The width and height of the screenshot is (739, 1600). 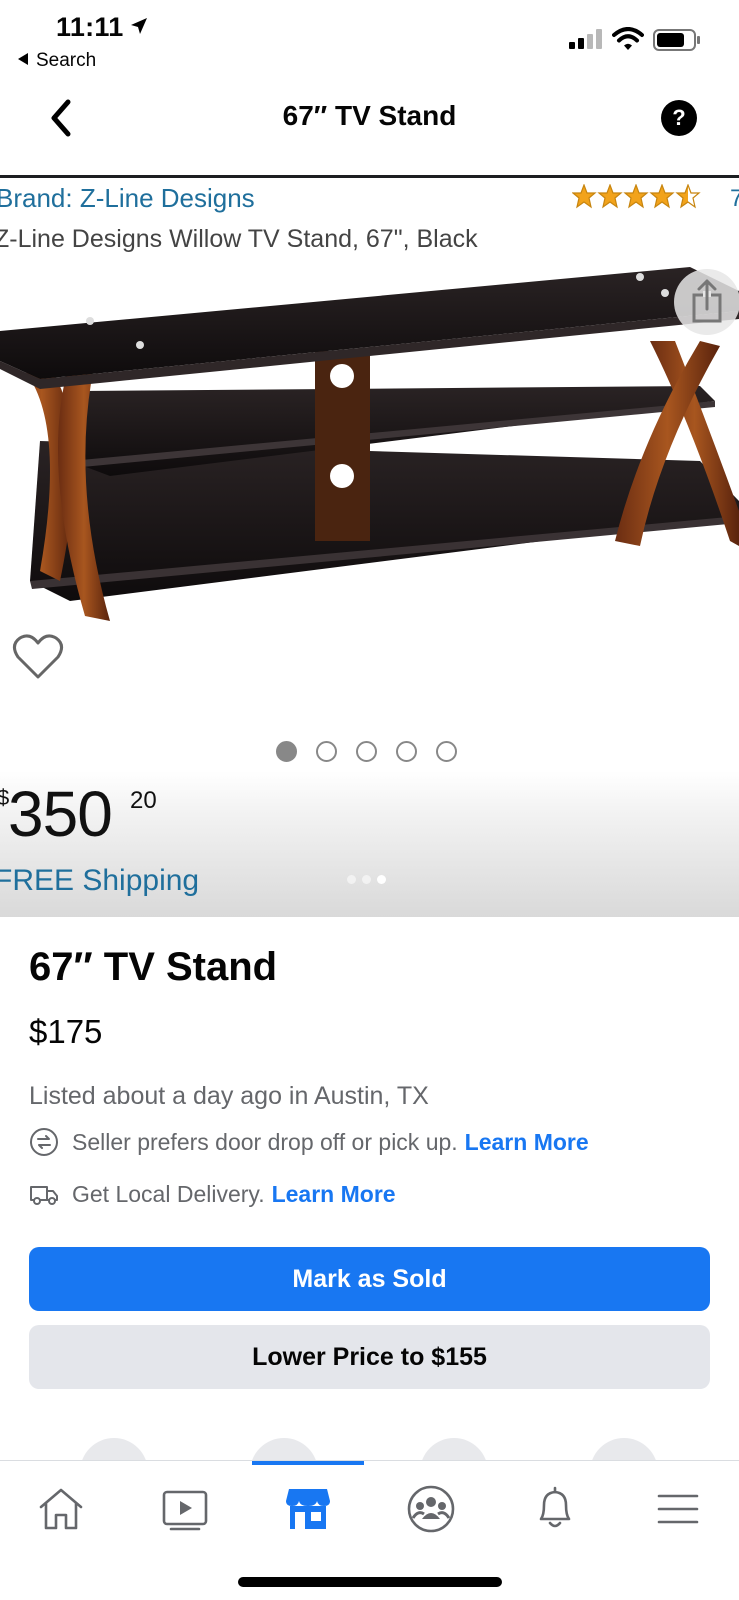 What do you see at coordinates (636, 196) in the screenshot?
I see `rating-stars-icon` at bounding box center [636, 196].